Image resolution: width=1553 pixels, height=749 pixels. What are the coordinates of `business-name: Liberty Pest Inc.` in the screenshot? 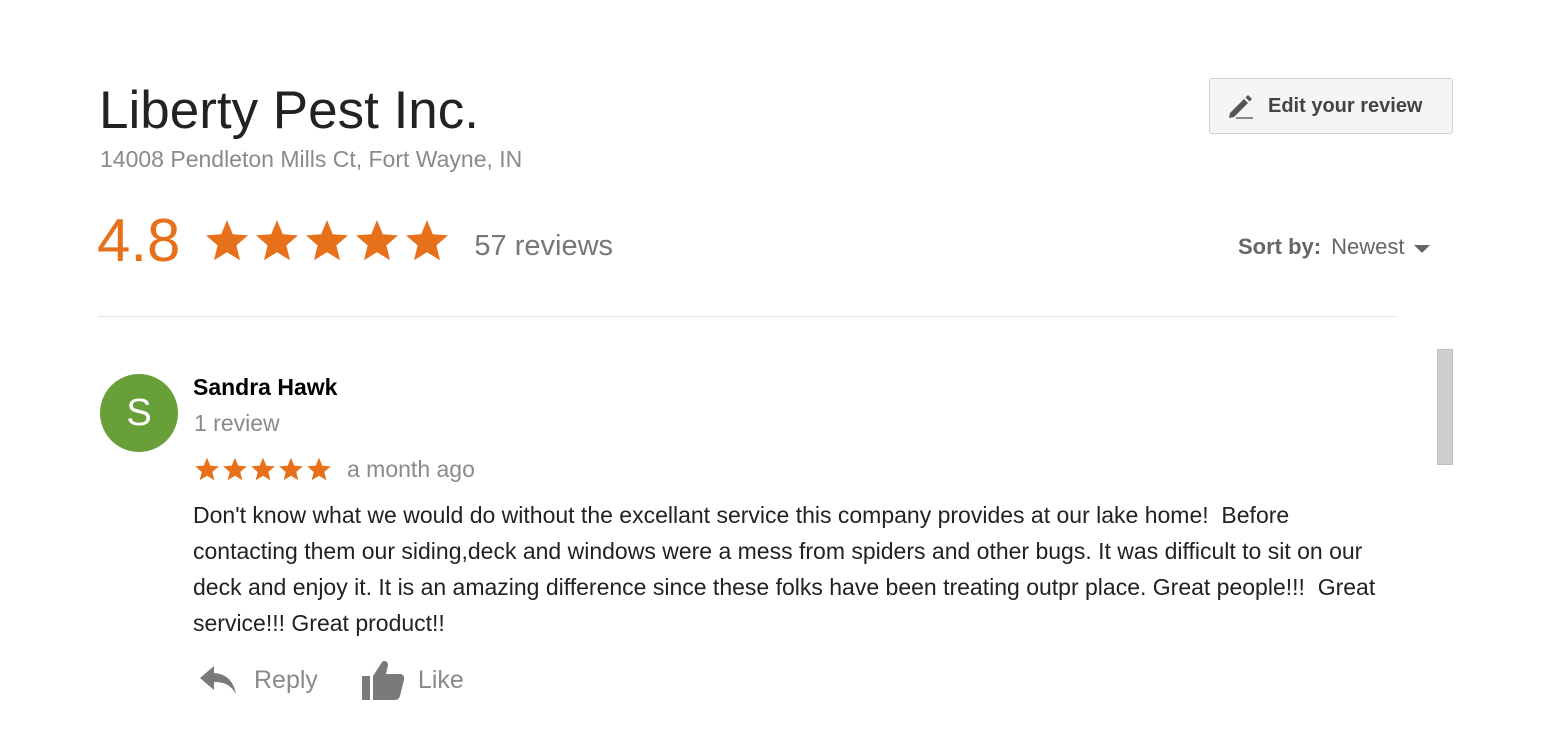 It's located at (289, 110).